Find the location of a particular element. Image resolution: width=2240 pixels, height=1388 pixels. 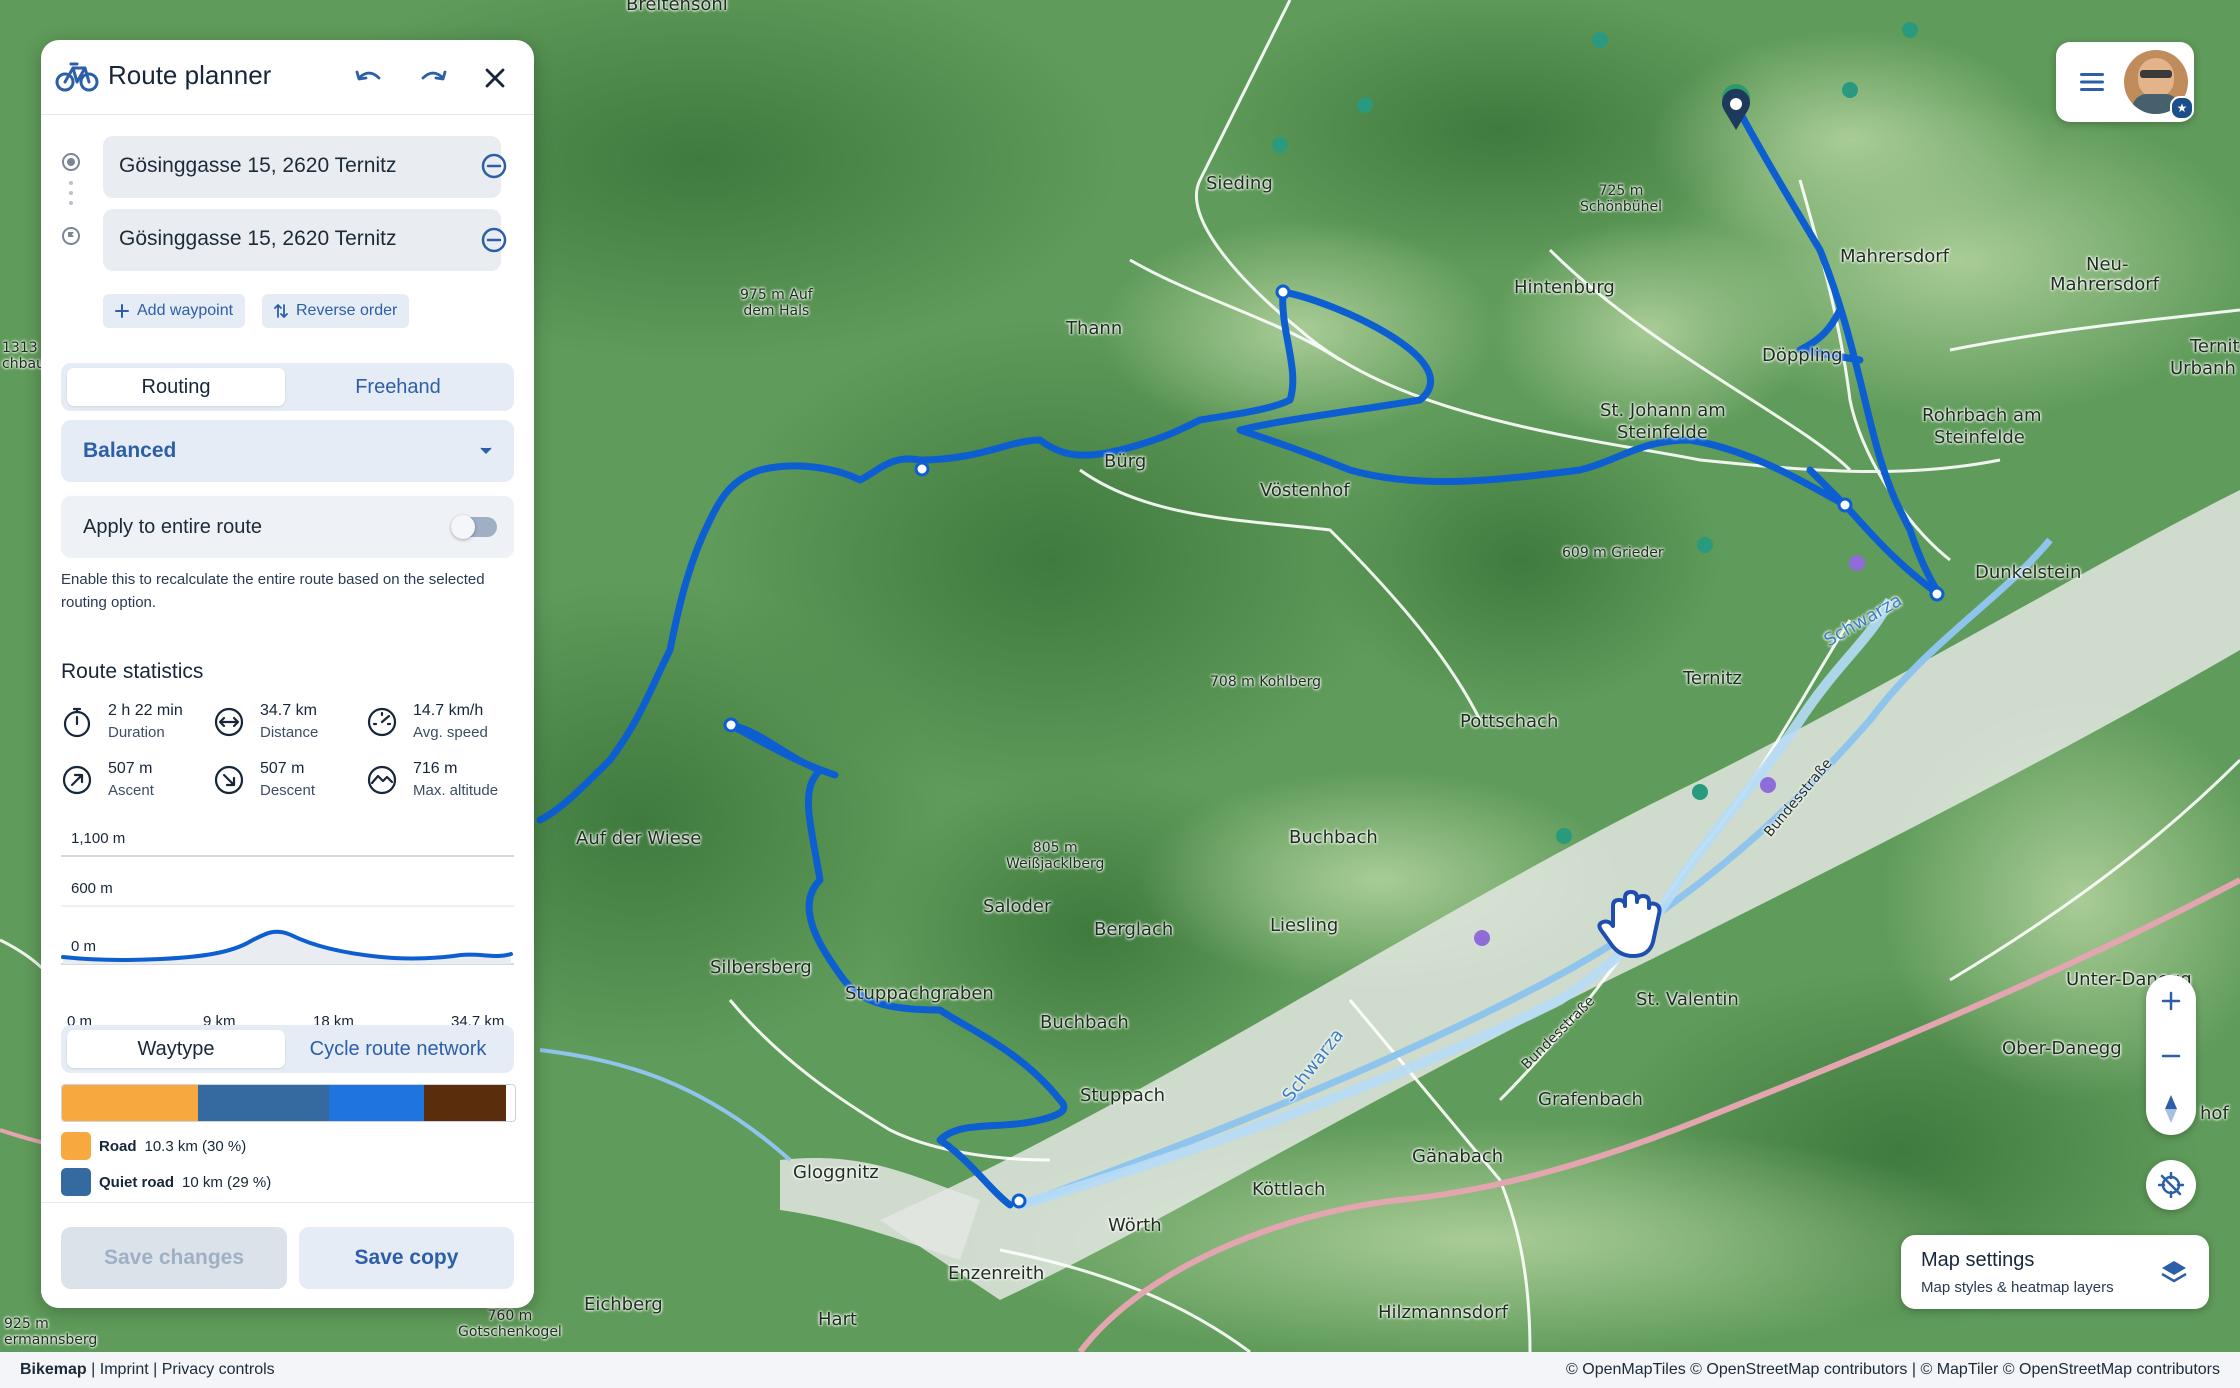

tab-cycle-route-network: Cycle route network is located at coordinates (398, 1049).